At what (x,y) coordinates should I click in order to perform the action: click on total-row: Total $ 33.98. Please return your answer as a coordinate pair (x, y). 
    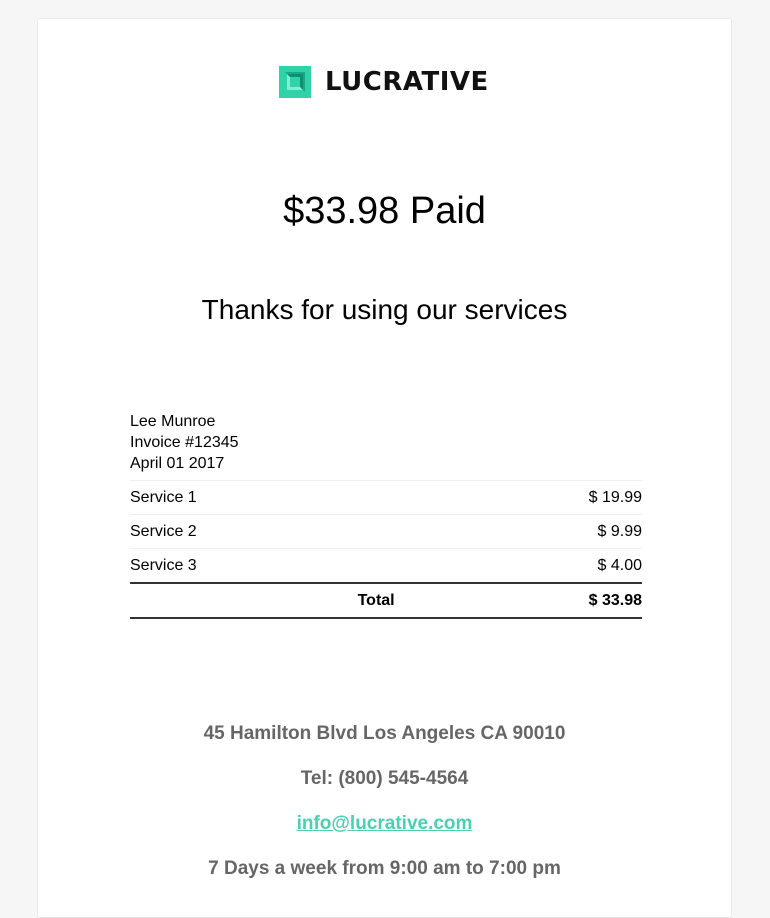
    Looking at the image, I should click on (386, 600).